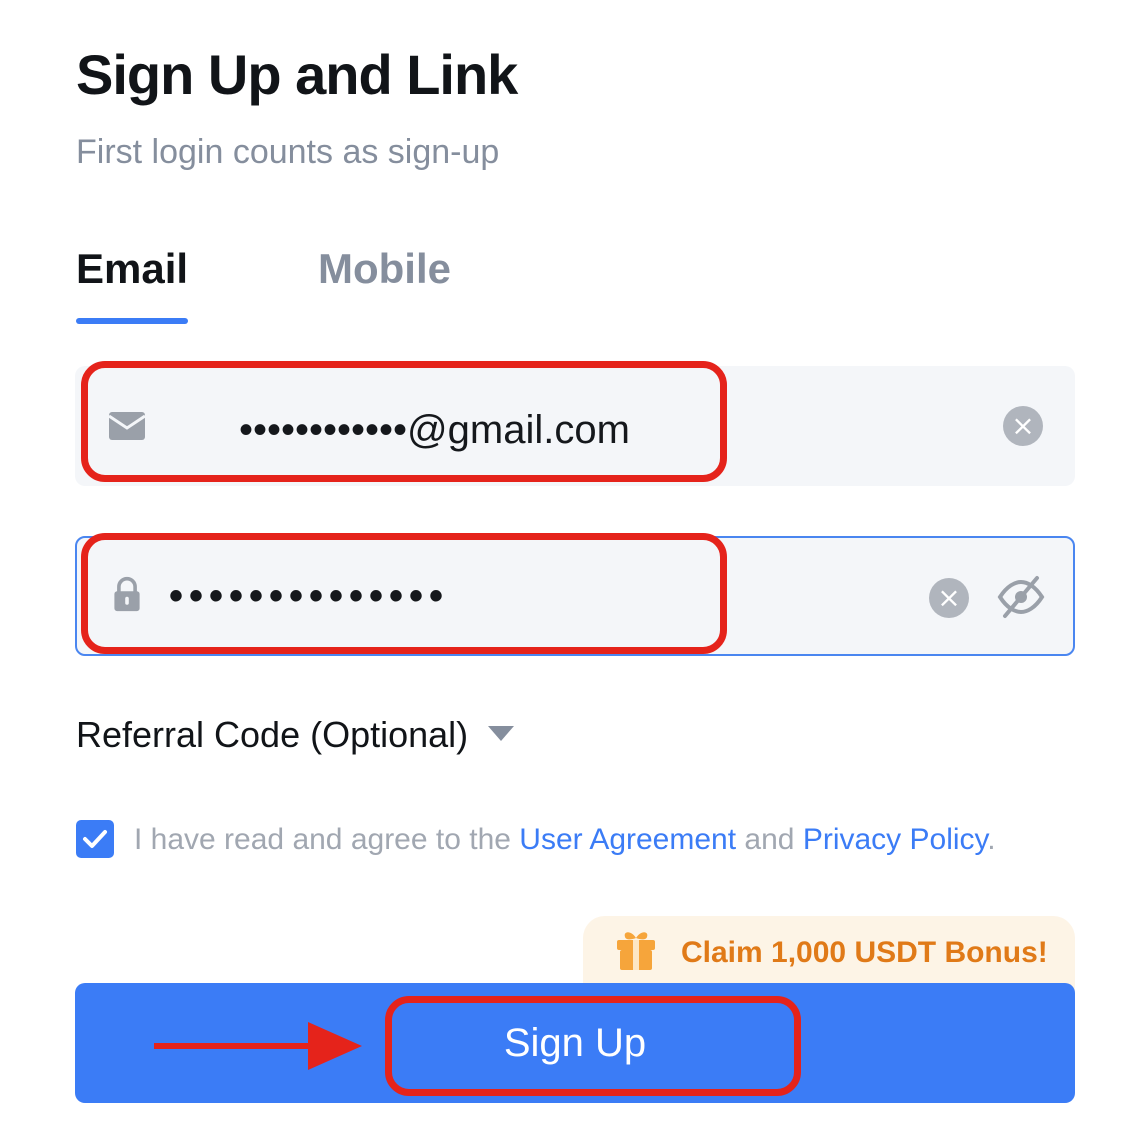  Describe the element at coordinates (991, 839) in the screenshot. I see `agreement-suffix: .` at that location.